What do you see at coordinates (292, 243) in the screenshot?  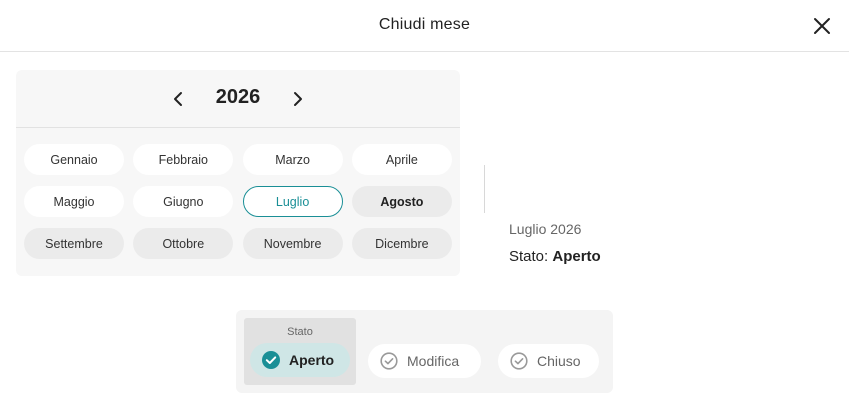 I see `month-novembre: Novembre` at bounding box center [292, 243].